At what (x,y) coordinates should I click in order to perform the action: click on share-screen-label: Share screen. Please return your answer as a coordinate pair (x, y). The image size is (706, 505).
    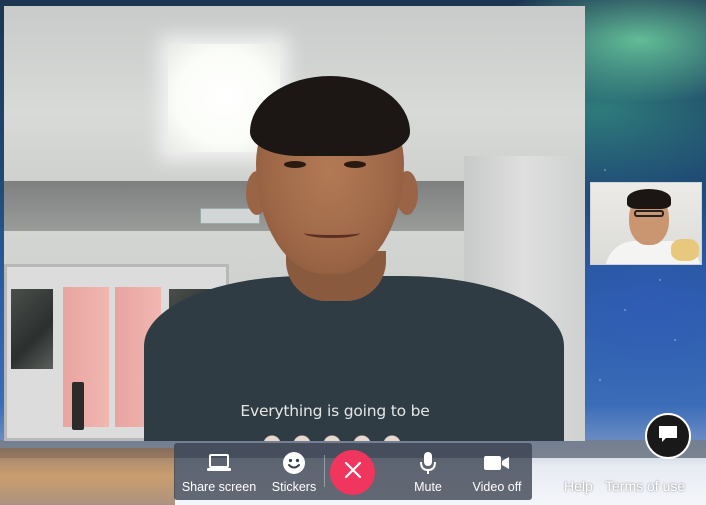
    Looking at the image, I should click on (219, 487).